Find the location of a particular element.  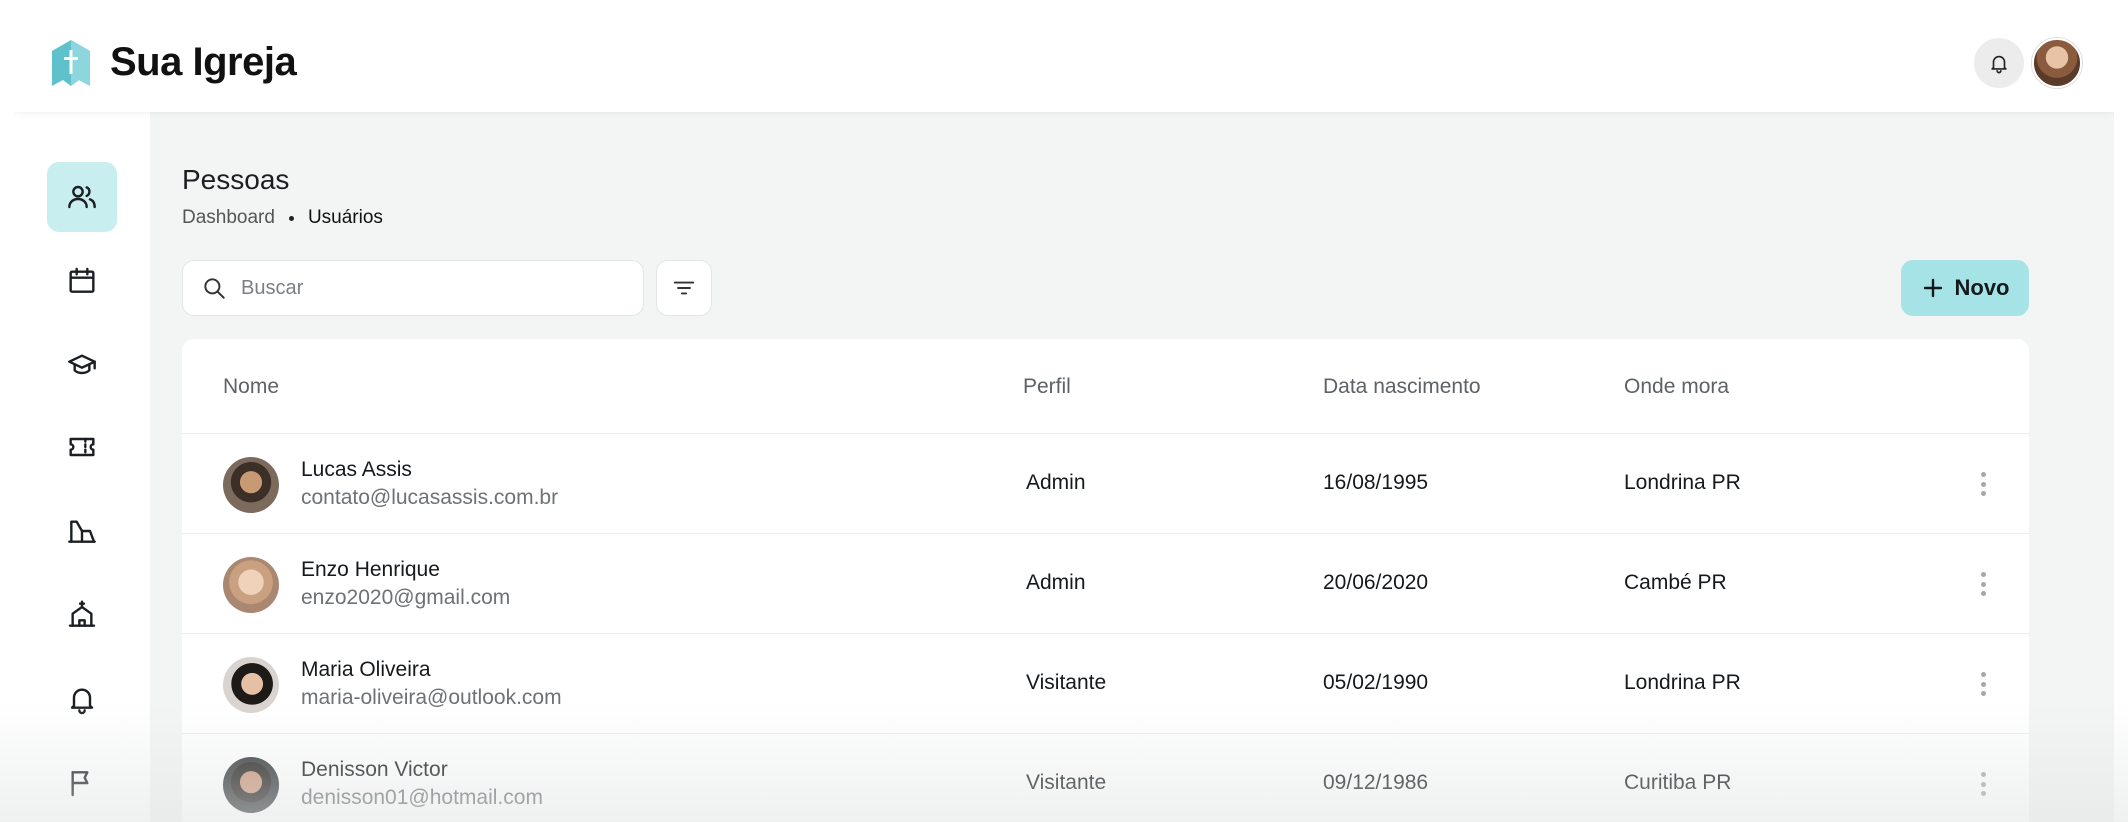

person-location: Curitiba PR is located at coordinates (1678, 782).